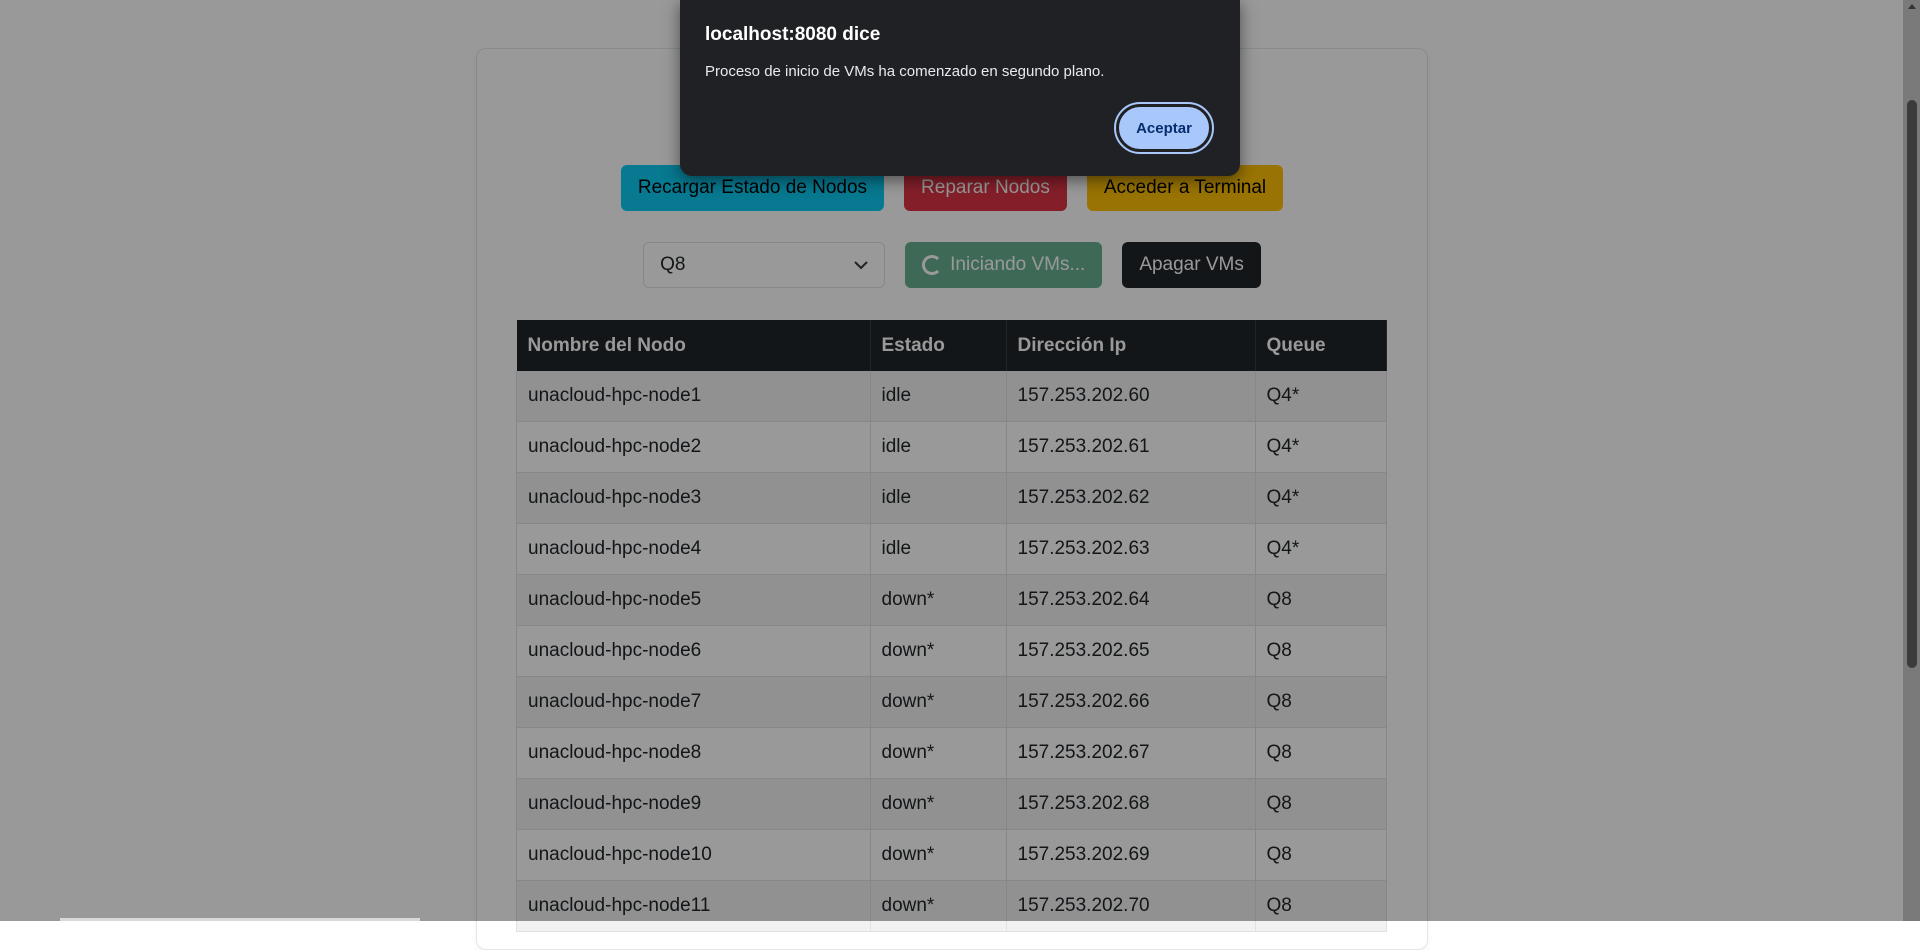  I want to click on scroll-up-icon, so click(1912, 6).